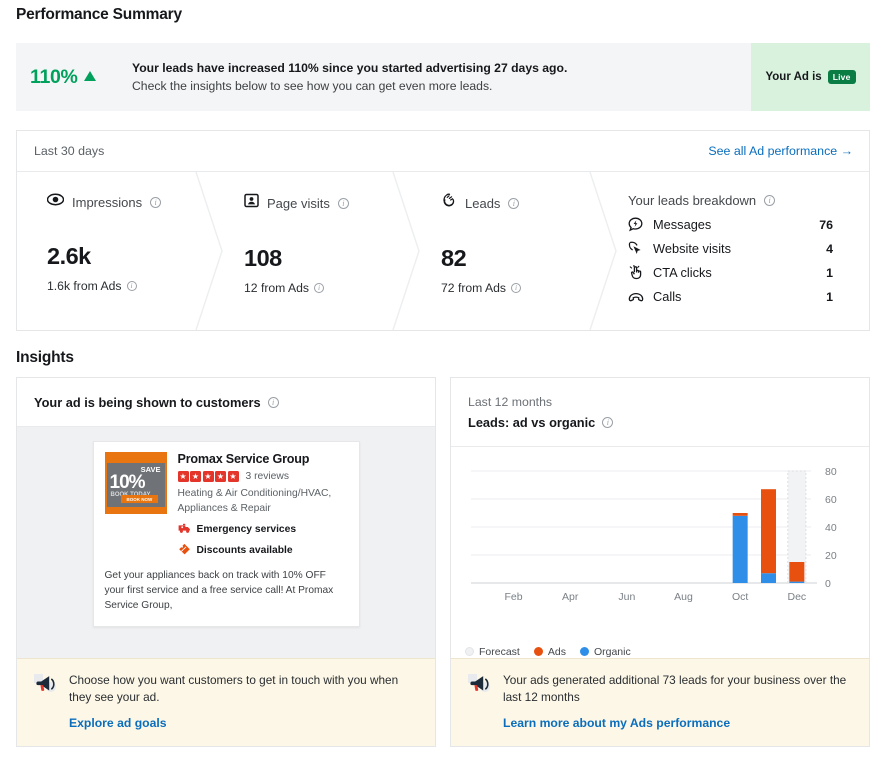 This screenshot has height=782, width=886. What do you see at coordinates (81, 77) in the screenshot?
I see `percent-change: 110%` at bounding box center [81, 77].